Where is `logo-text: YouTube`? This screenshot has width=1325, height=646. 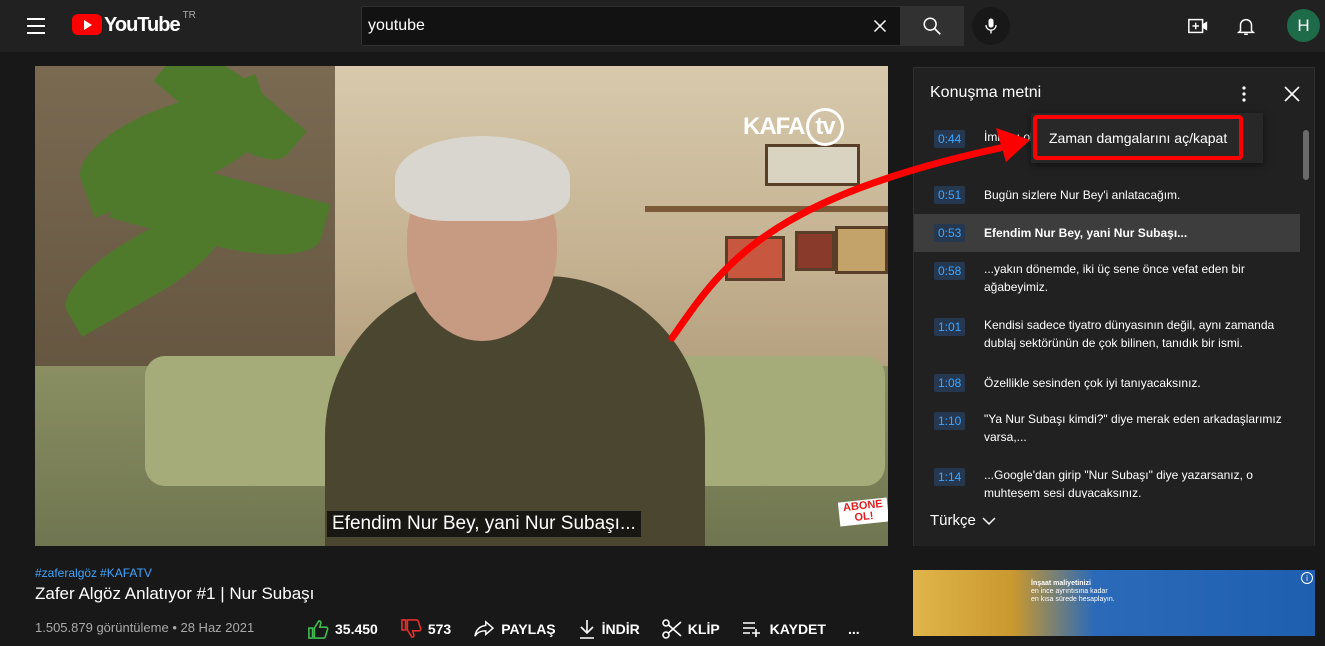 logo-text: YouTube is located at coordinates (142, 25).